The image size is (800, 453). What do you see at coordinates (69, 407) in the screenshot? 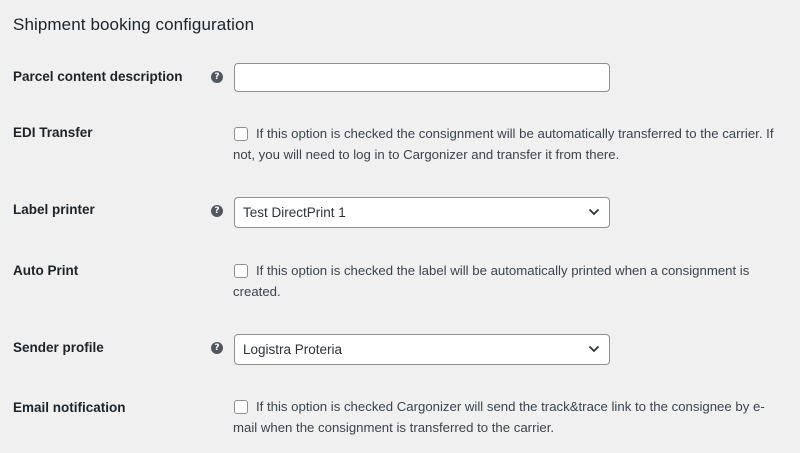
I see `email-notification-label: Email notification` at bounding box center [69, 407].